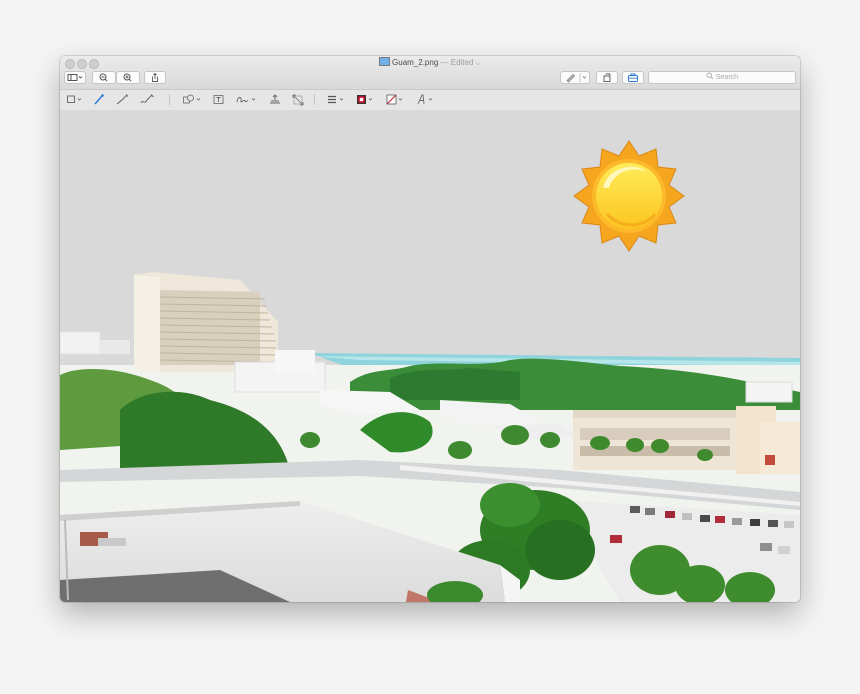 The width and height of the screenshot is (860, 694). I want to click on search-icon, so click(710, 76).